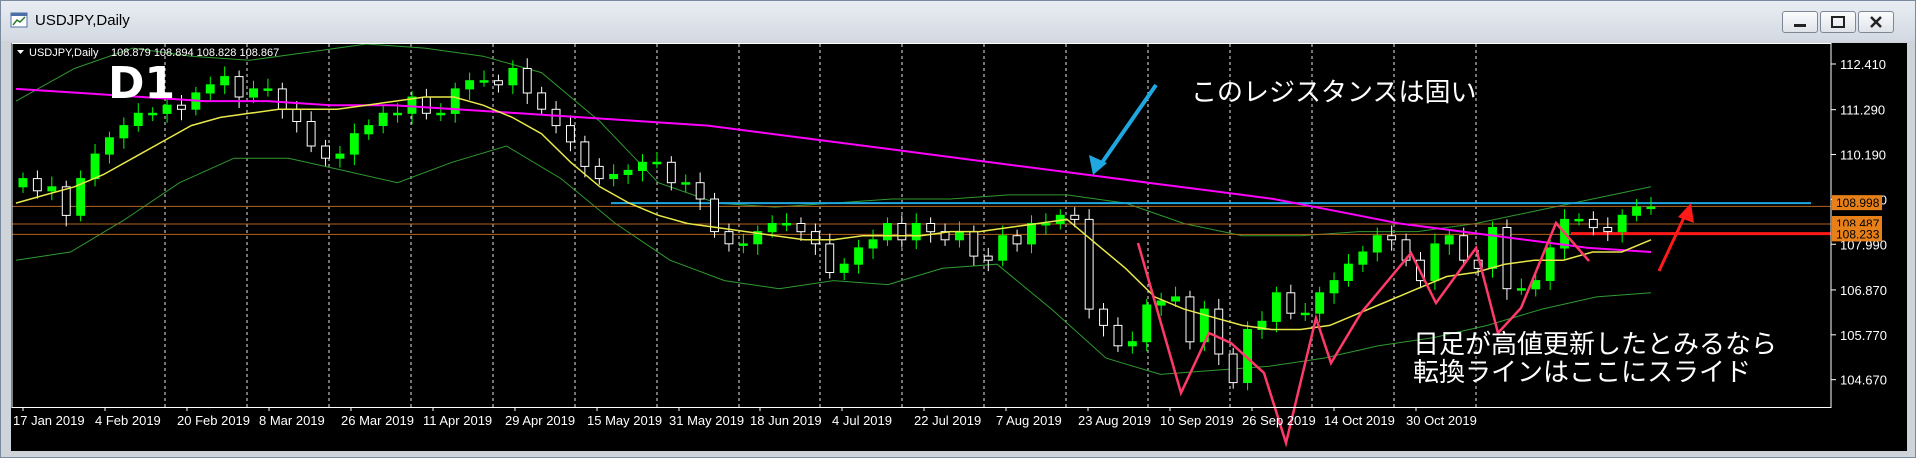 The image size is (1916, 458). Describe the element at coordinates (19, 20) in the screenshot. I see `chart-window-icon` at that location.